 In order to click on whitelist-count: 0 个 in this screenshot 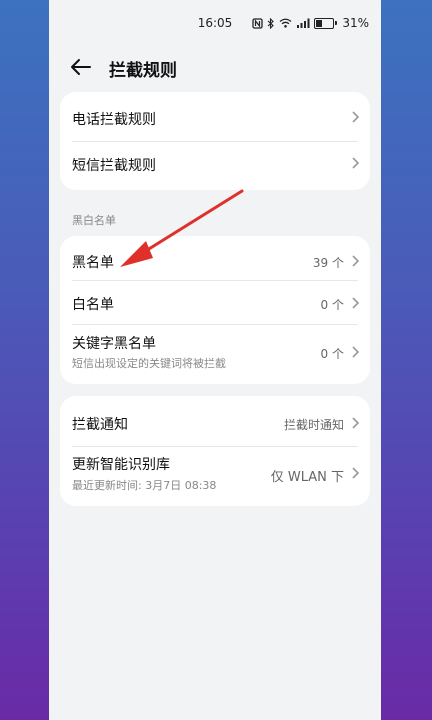, I will do `click(332, 305)`.